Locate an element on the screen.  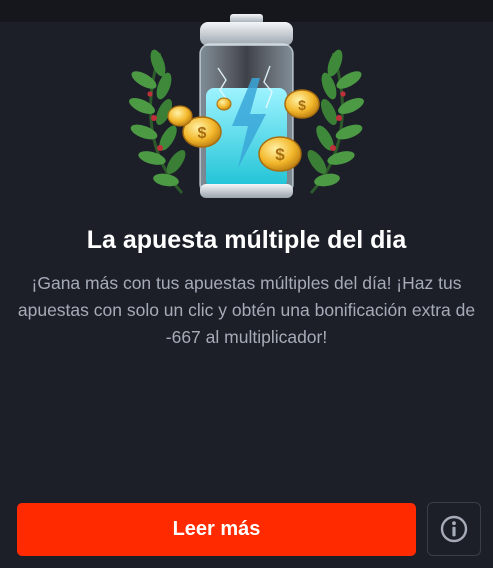
info-icon is located at coordinates (454, 529).